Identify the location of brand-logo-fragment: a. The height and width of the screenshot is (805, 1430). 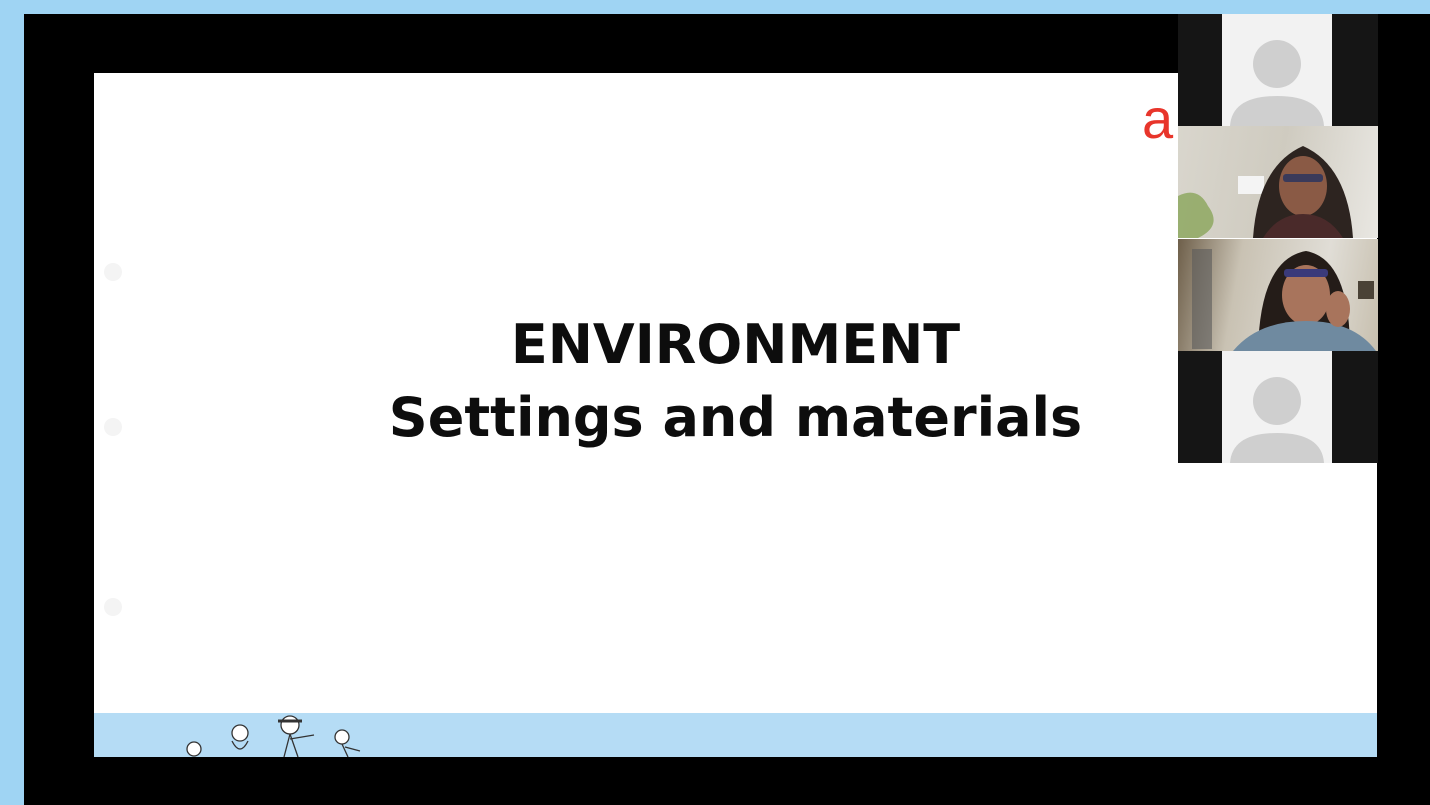
(1158, 118).